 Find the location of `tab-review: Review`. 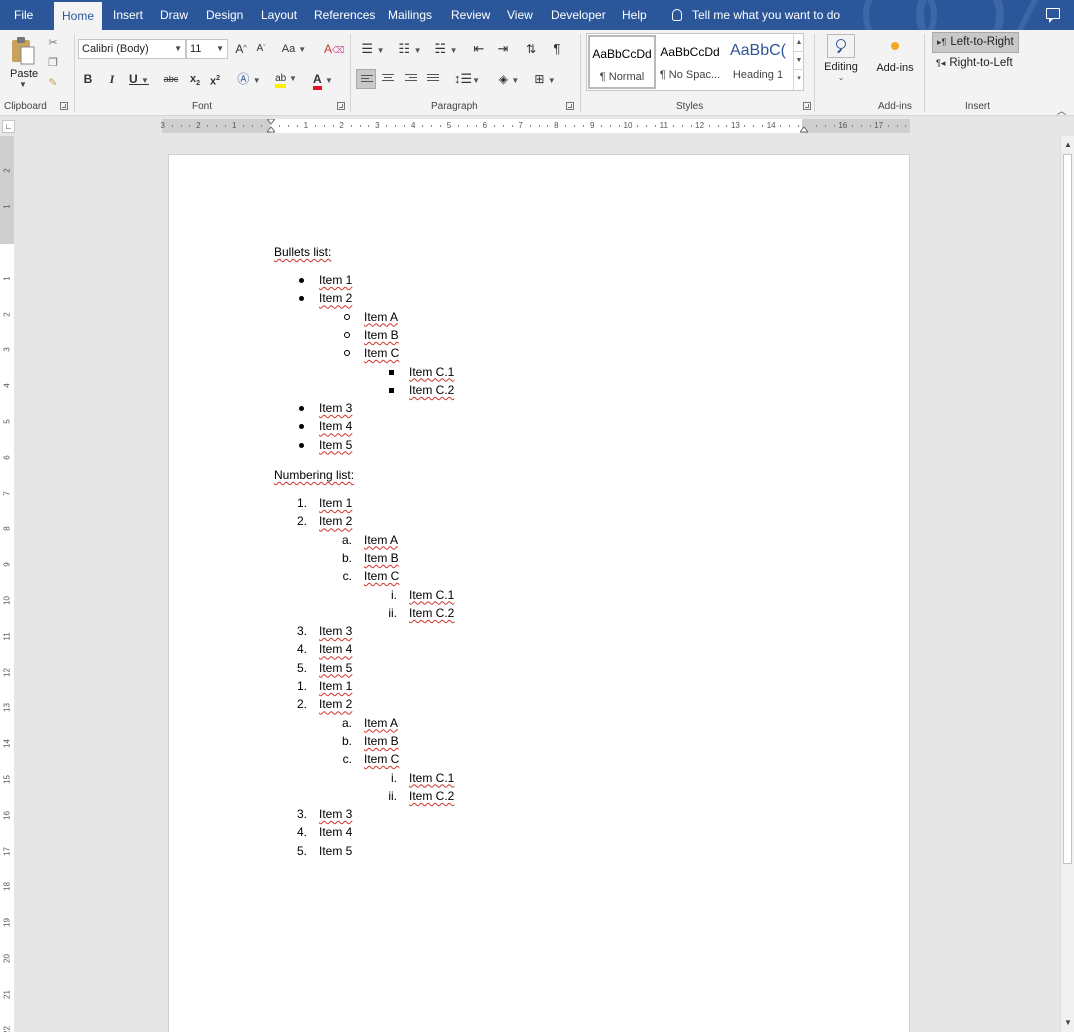

tab-review: Review is located at coordinates (470, 15).